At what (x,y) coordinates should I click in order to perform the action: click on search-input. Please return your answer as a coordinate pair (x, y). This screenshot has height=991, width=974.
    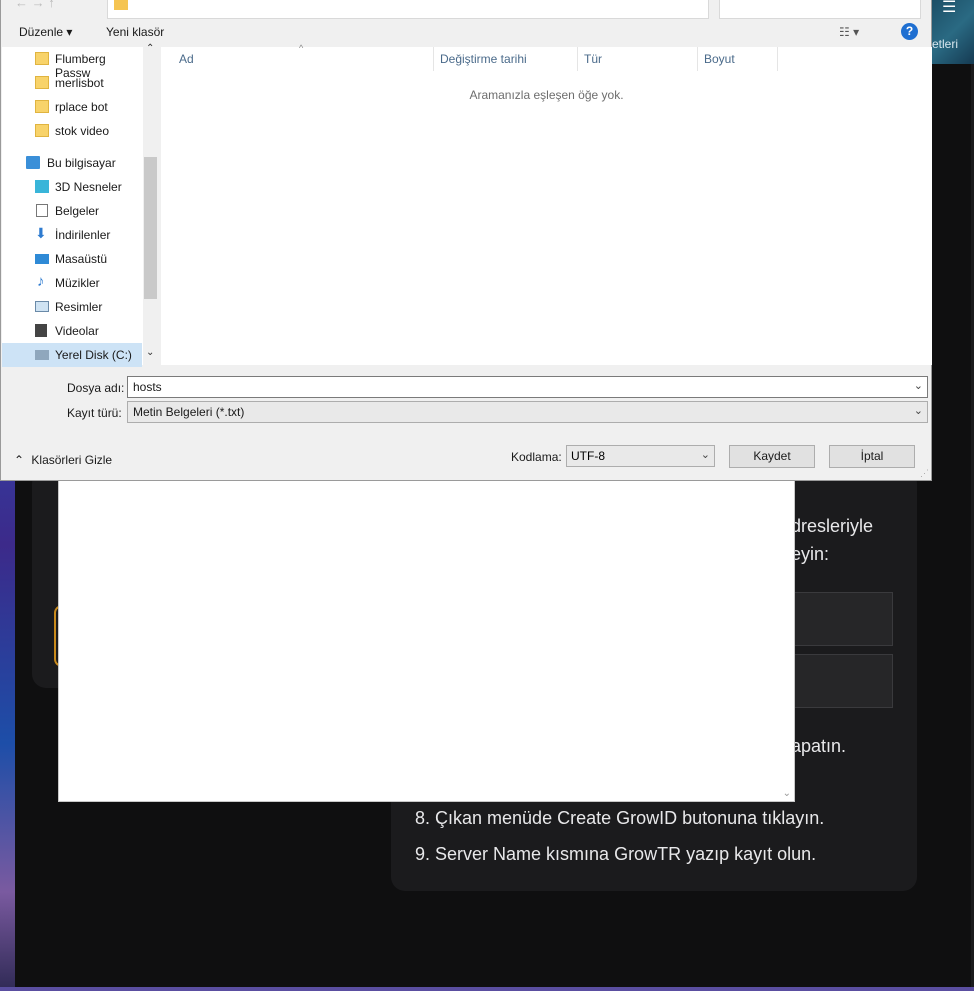
    Looking at the image, I should click on (820, 9).